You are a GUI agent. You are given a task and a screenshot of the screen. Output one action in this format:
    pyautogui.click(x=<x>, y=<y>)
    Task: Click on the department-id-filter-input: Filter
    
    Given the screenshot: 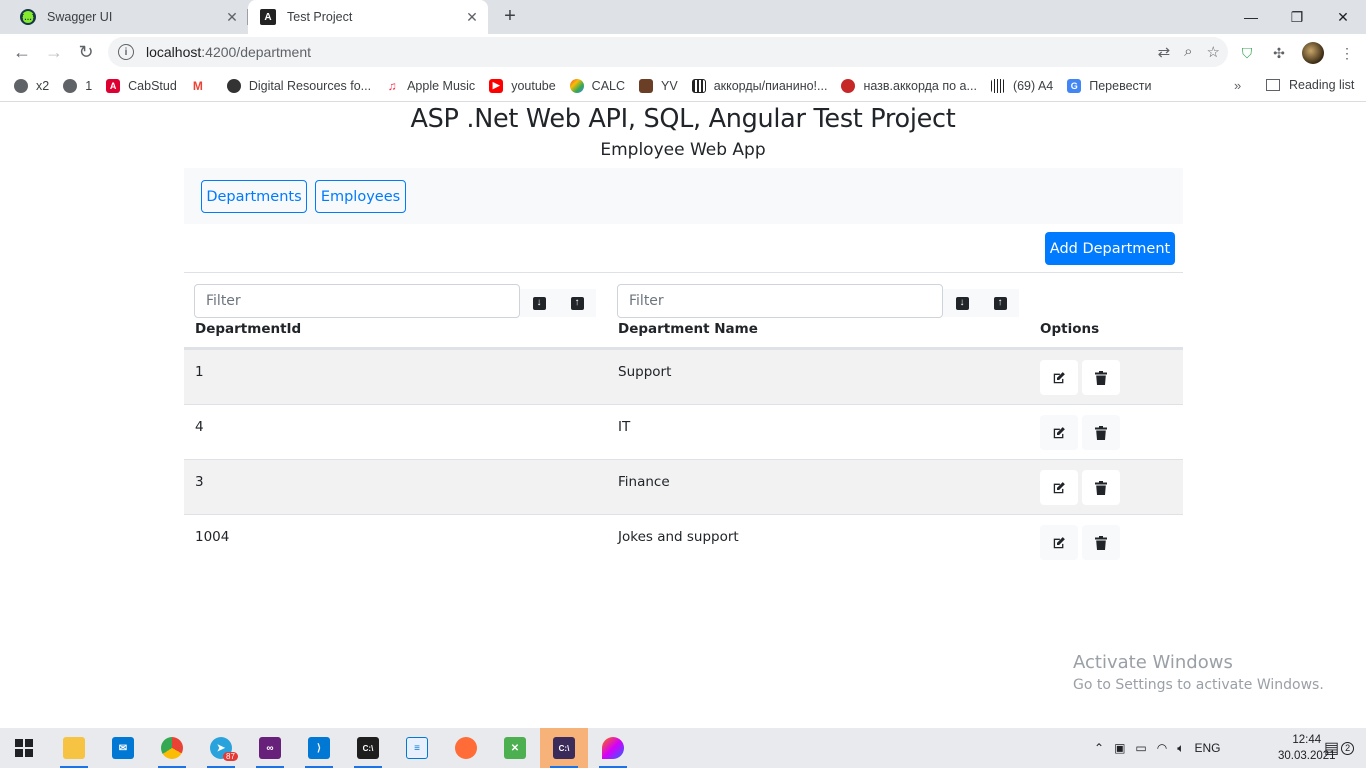 What is the action you would take?
    pyautogui.click(x=357, y=301)
    